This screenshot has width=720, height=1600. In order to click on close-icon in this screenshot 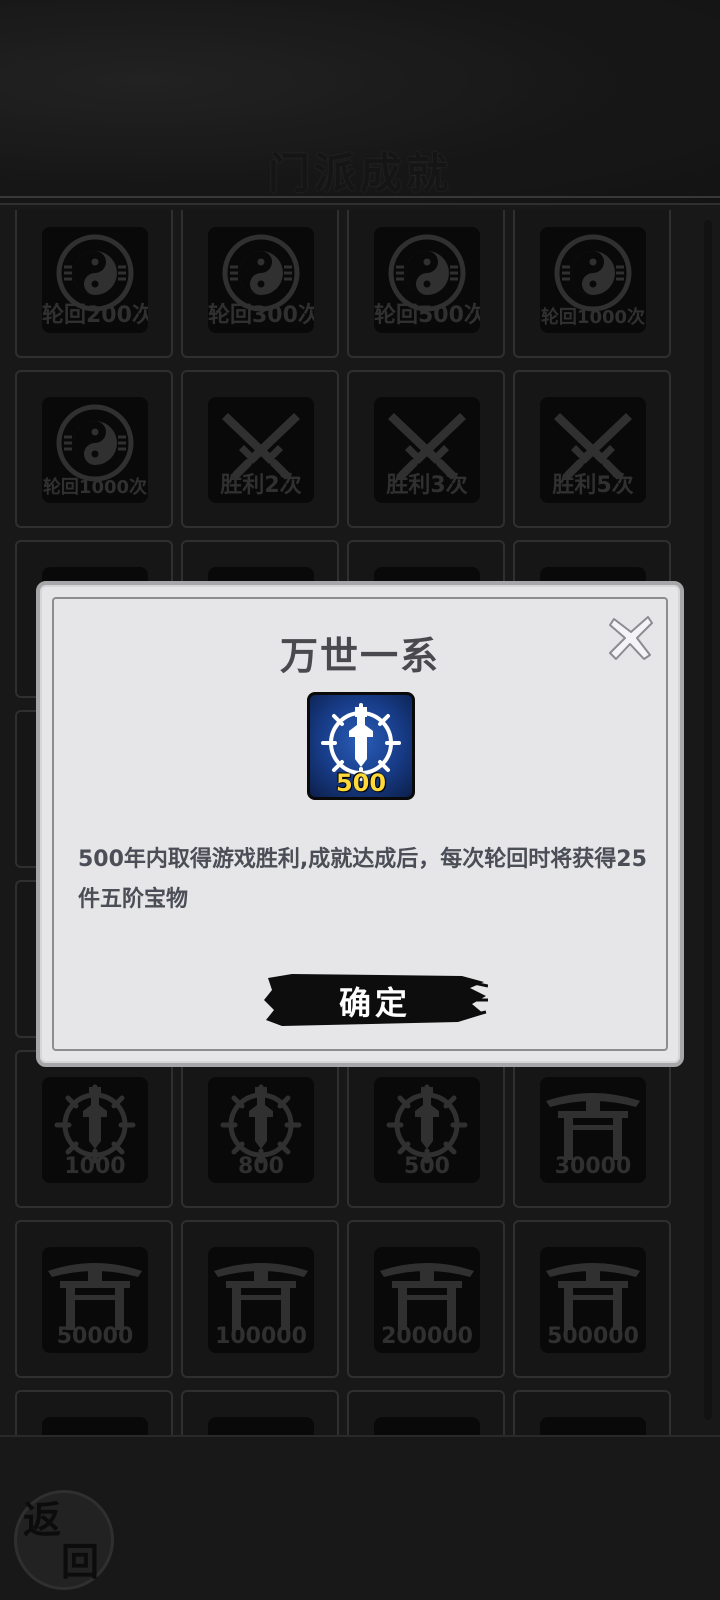, I will do `click(631, 638)`.